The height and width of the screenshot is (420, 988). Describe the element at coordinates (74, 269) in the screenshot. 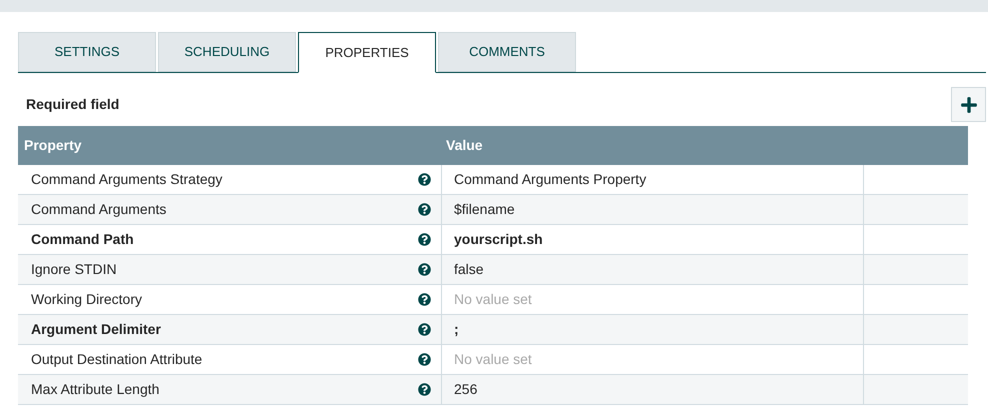

I see `property-name: Ignore STDIN` at that location.